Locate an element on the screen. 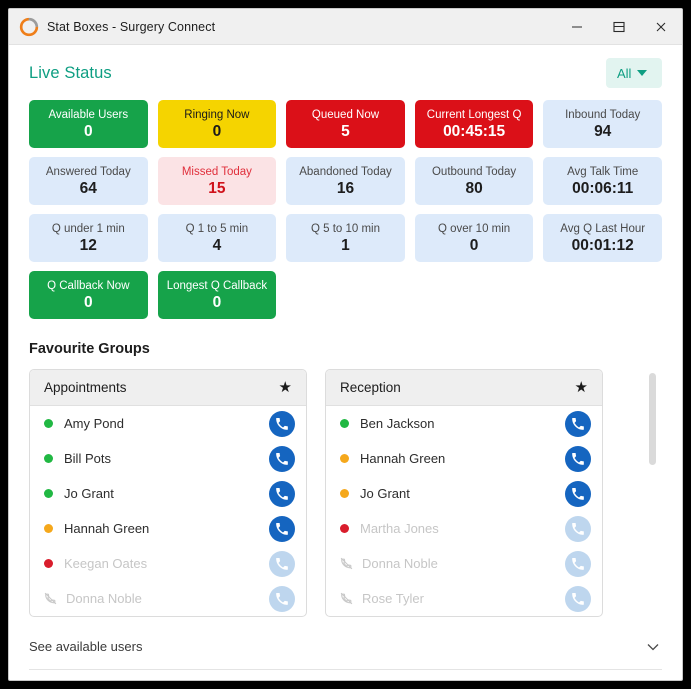 The image size is (691, 689). stat-box-label: Queued Now is located at coordinates (345, 114).